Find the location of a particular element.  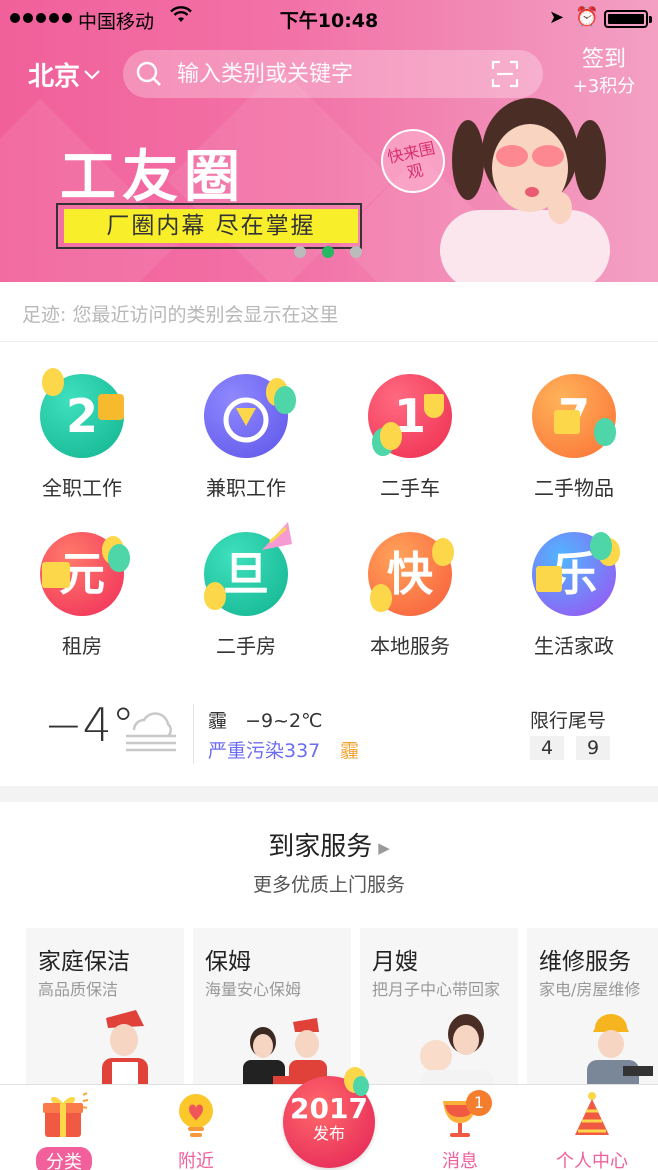

banner-subtitle-frame: 厂圈内幕 尽在掌握 is located at coordinates (209, 226).